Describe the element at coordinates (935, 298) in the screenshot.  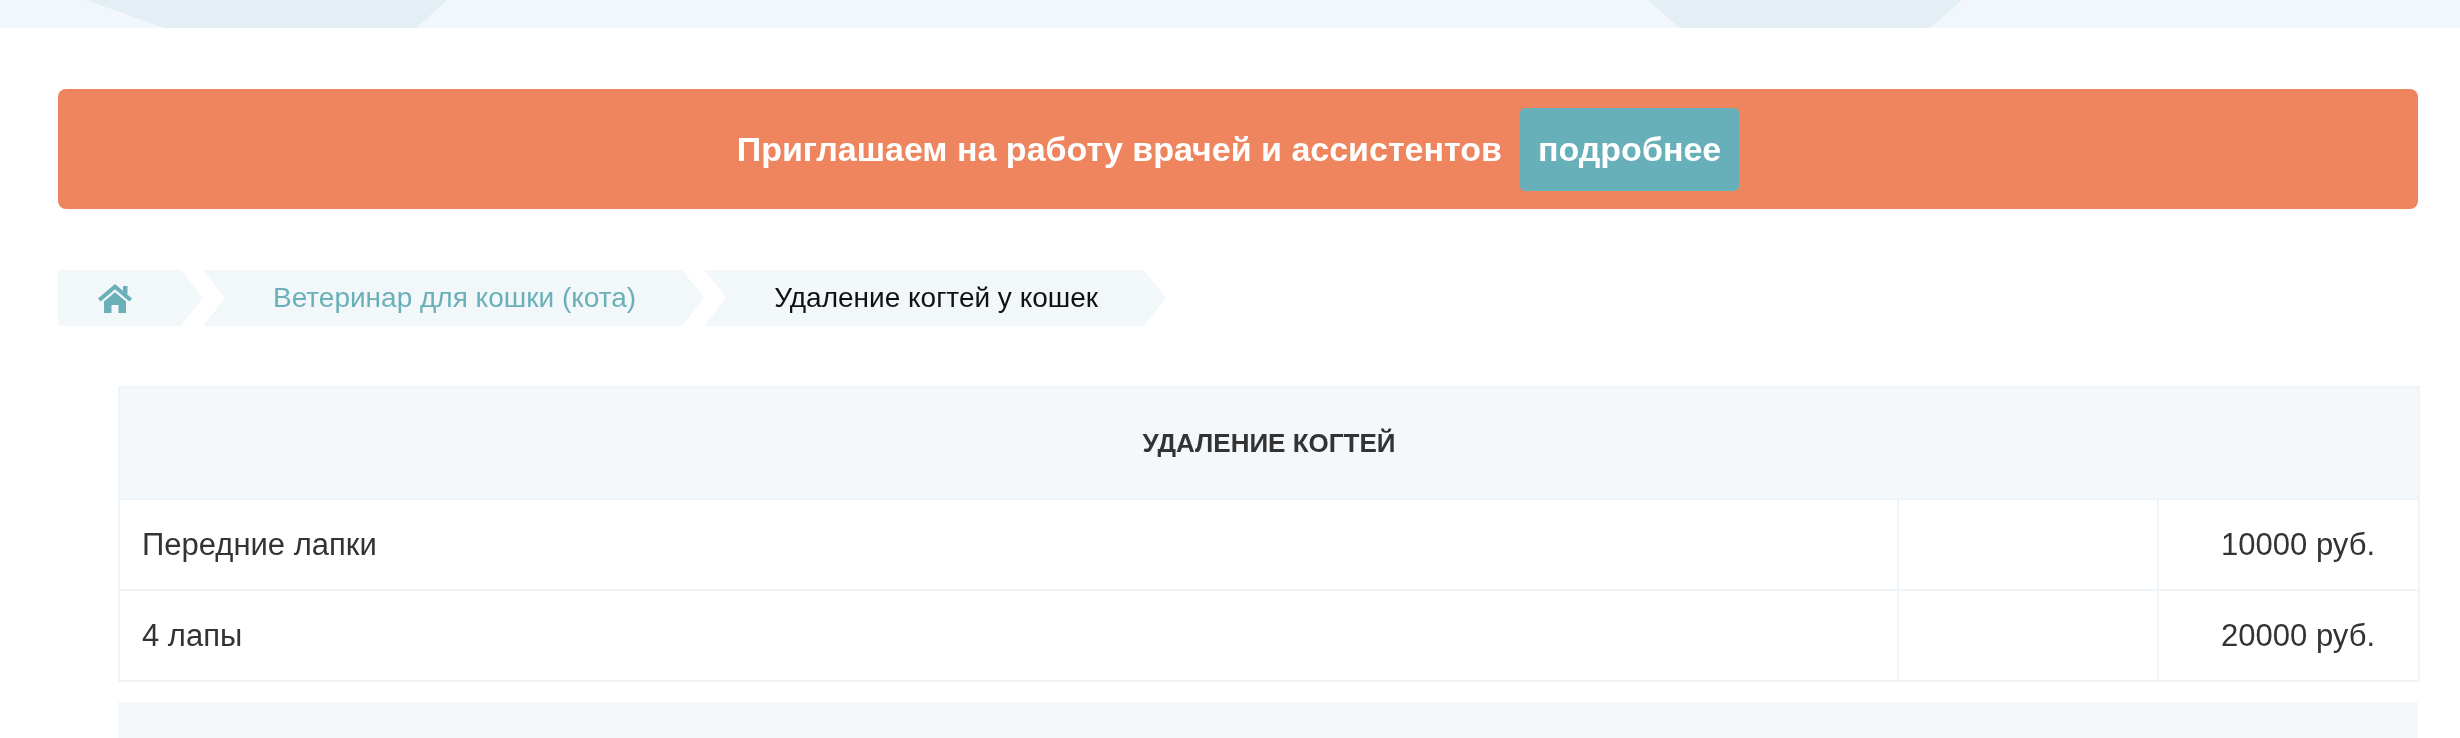
I see `breadcrumb-current: Удаление когтей у кошек` at that location.